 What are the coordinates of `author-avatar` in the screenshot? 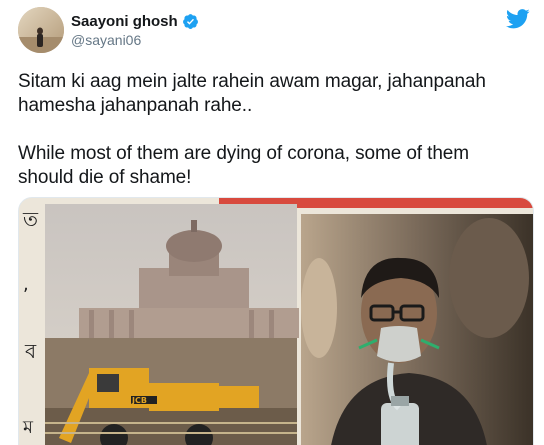 It's located at (41, 30).